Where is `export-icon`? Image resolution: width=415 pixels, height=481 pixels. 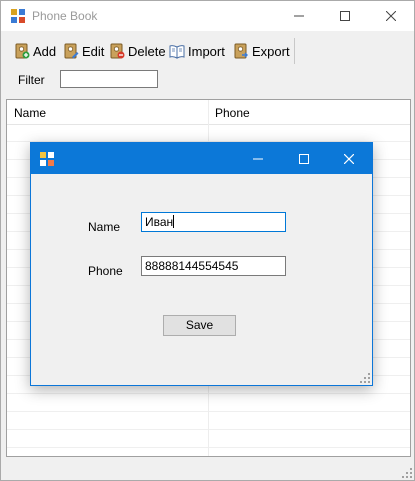 export-icon is located at coordinates (241, 51).